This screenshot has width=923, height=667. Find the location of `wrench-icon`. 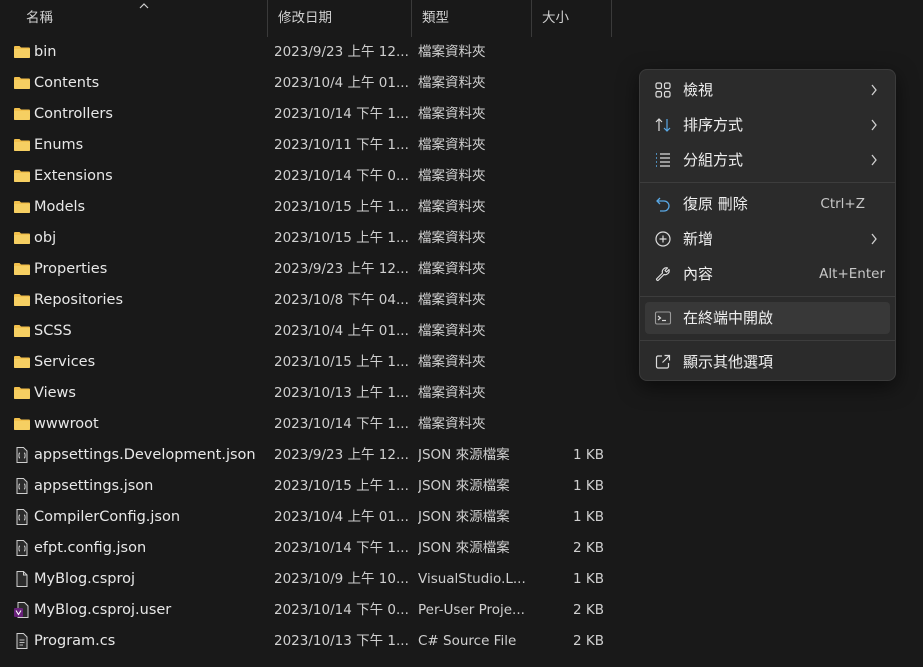

wrench-icon is located at coordinates (662, 274).